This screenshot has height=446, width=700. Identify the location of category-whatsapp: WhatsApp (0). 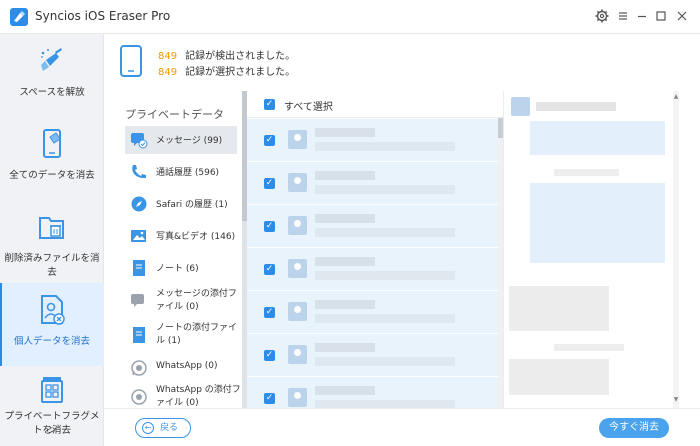
(181, 368).